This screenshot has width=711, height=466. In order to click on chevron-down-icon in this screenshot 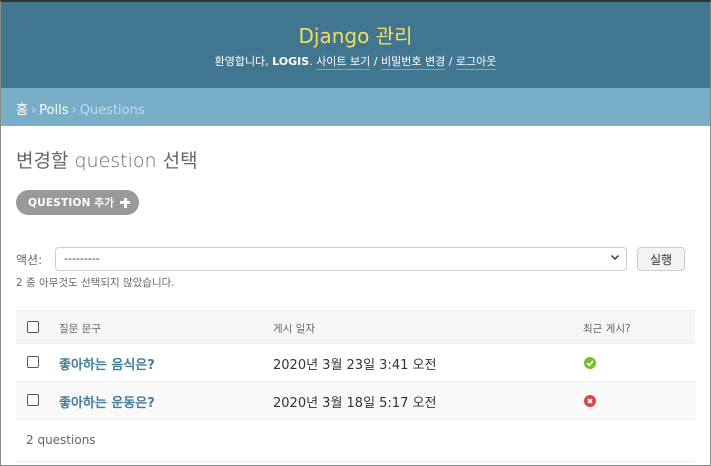, I will do `click(615, 258)`.